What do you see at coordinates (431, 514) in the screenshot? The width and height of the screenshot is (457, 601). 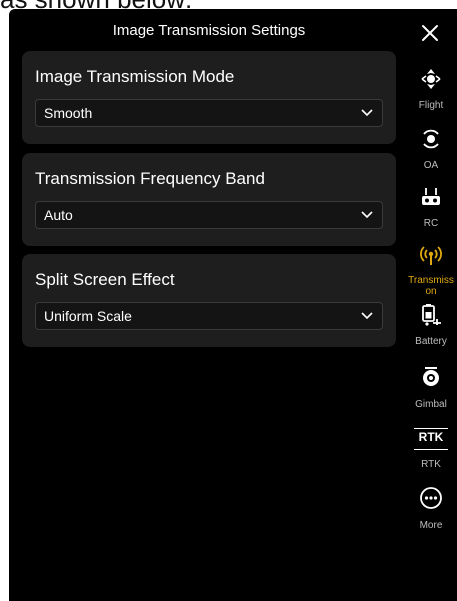 I see `sidebar-item-more: More` at bounding box center [431, 514].